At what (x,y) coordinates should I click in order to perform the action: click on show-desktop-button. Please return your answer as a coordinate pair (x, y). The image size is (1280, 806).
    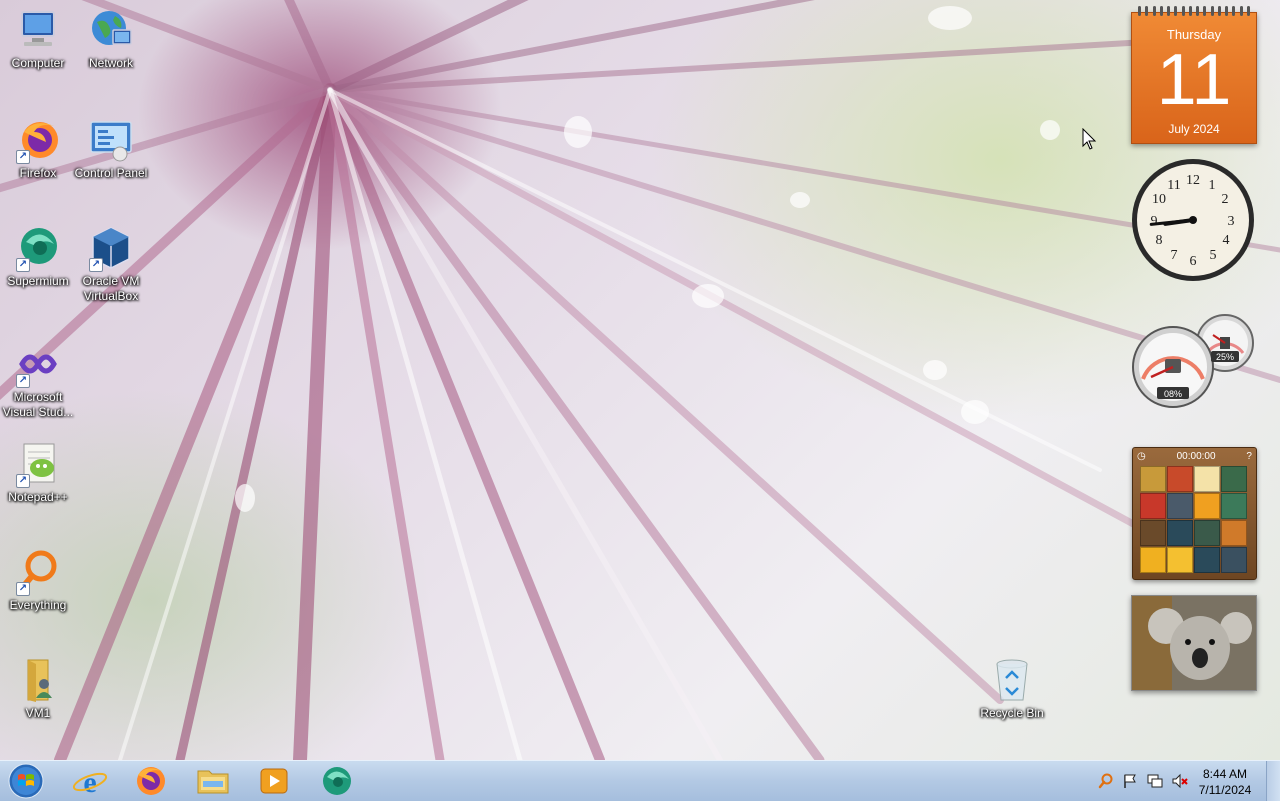
    Looking at the image, I should click on (1273, 781).